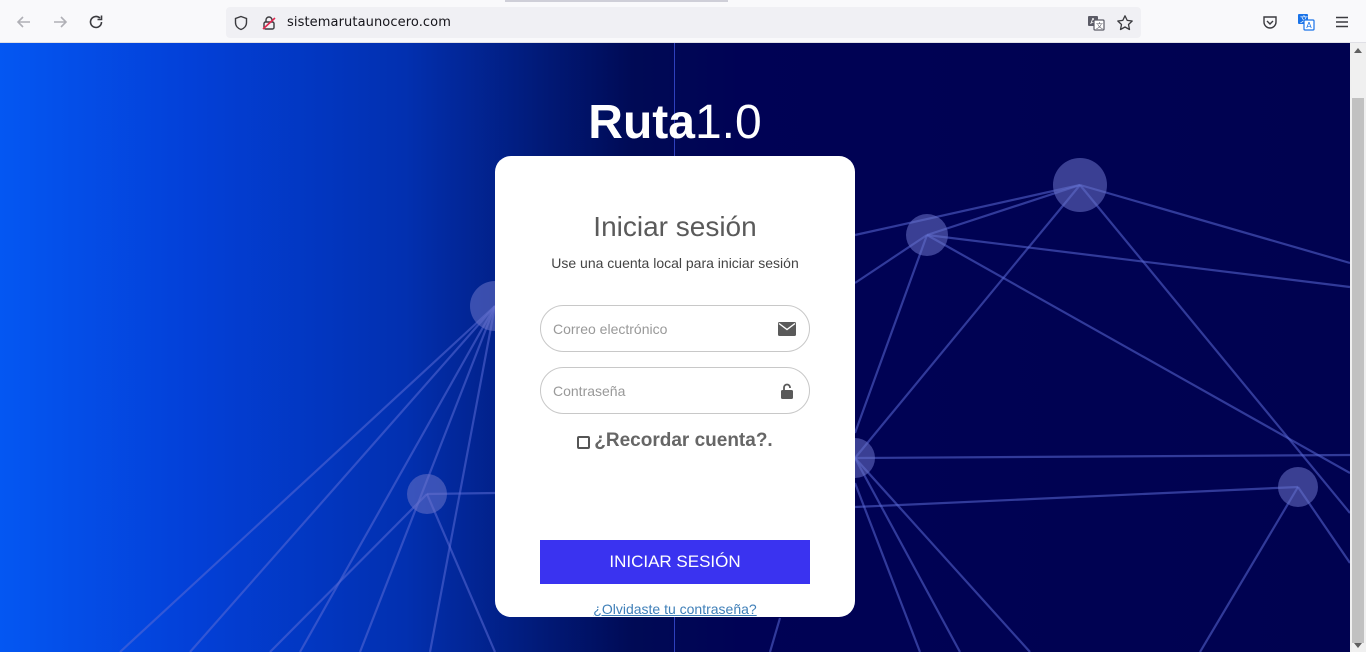  I want to click on translate-icon: A文, so click(1096, 23).